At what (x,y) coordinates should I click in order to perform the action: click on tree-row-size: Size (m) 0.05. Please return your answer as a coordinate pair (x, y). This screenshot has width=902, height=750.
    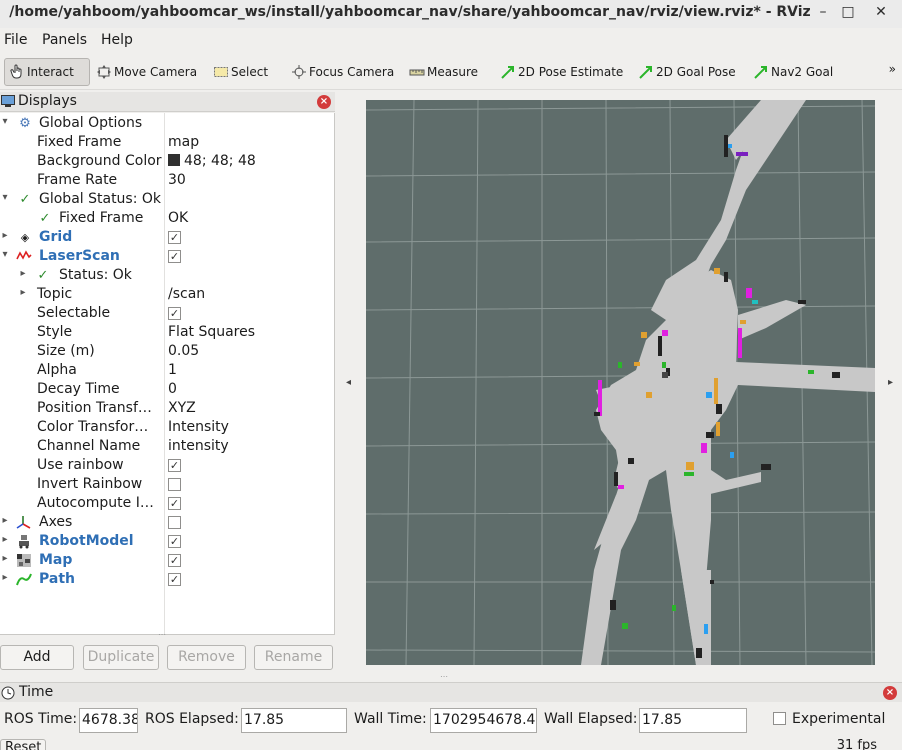
    Looking at the image, I should click on (167, 351).